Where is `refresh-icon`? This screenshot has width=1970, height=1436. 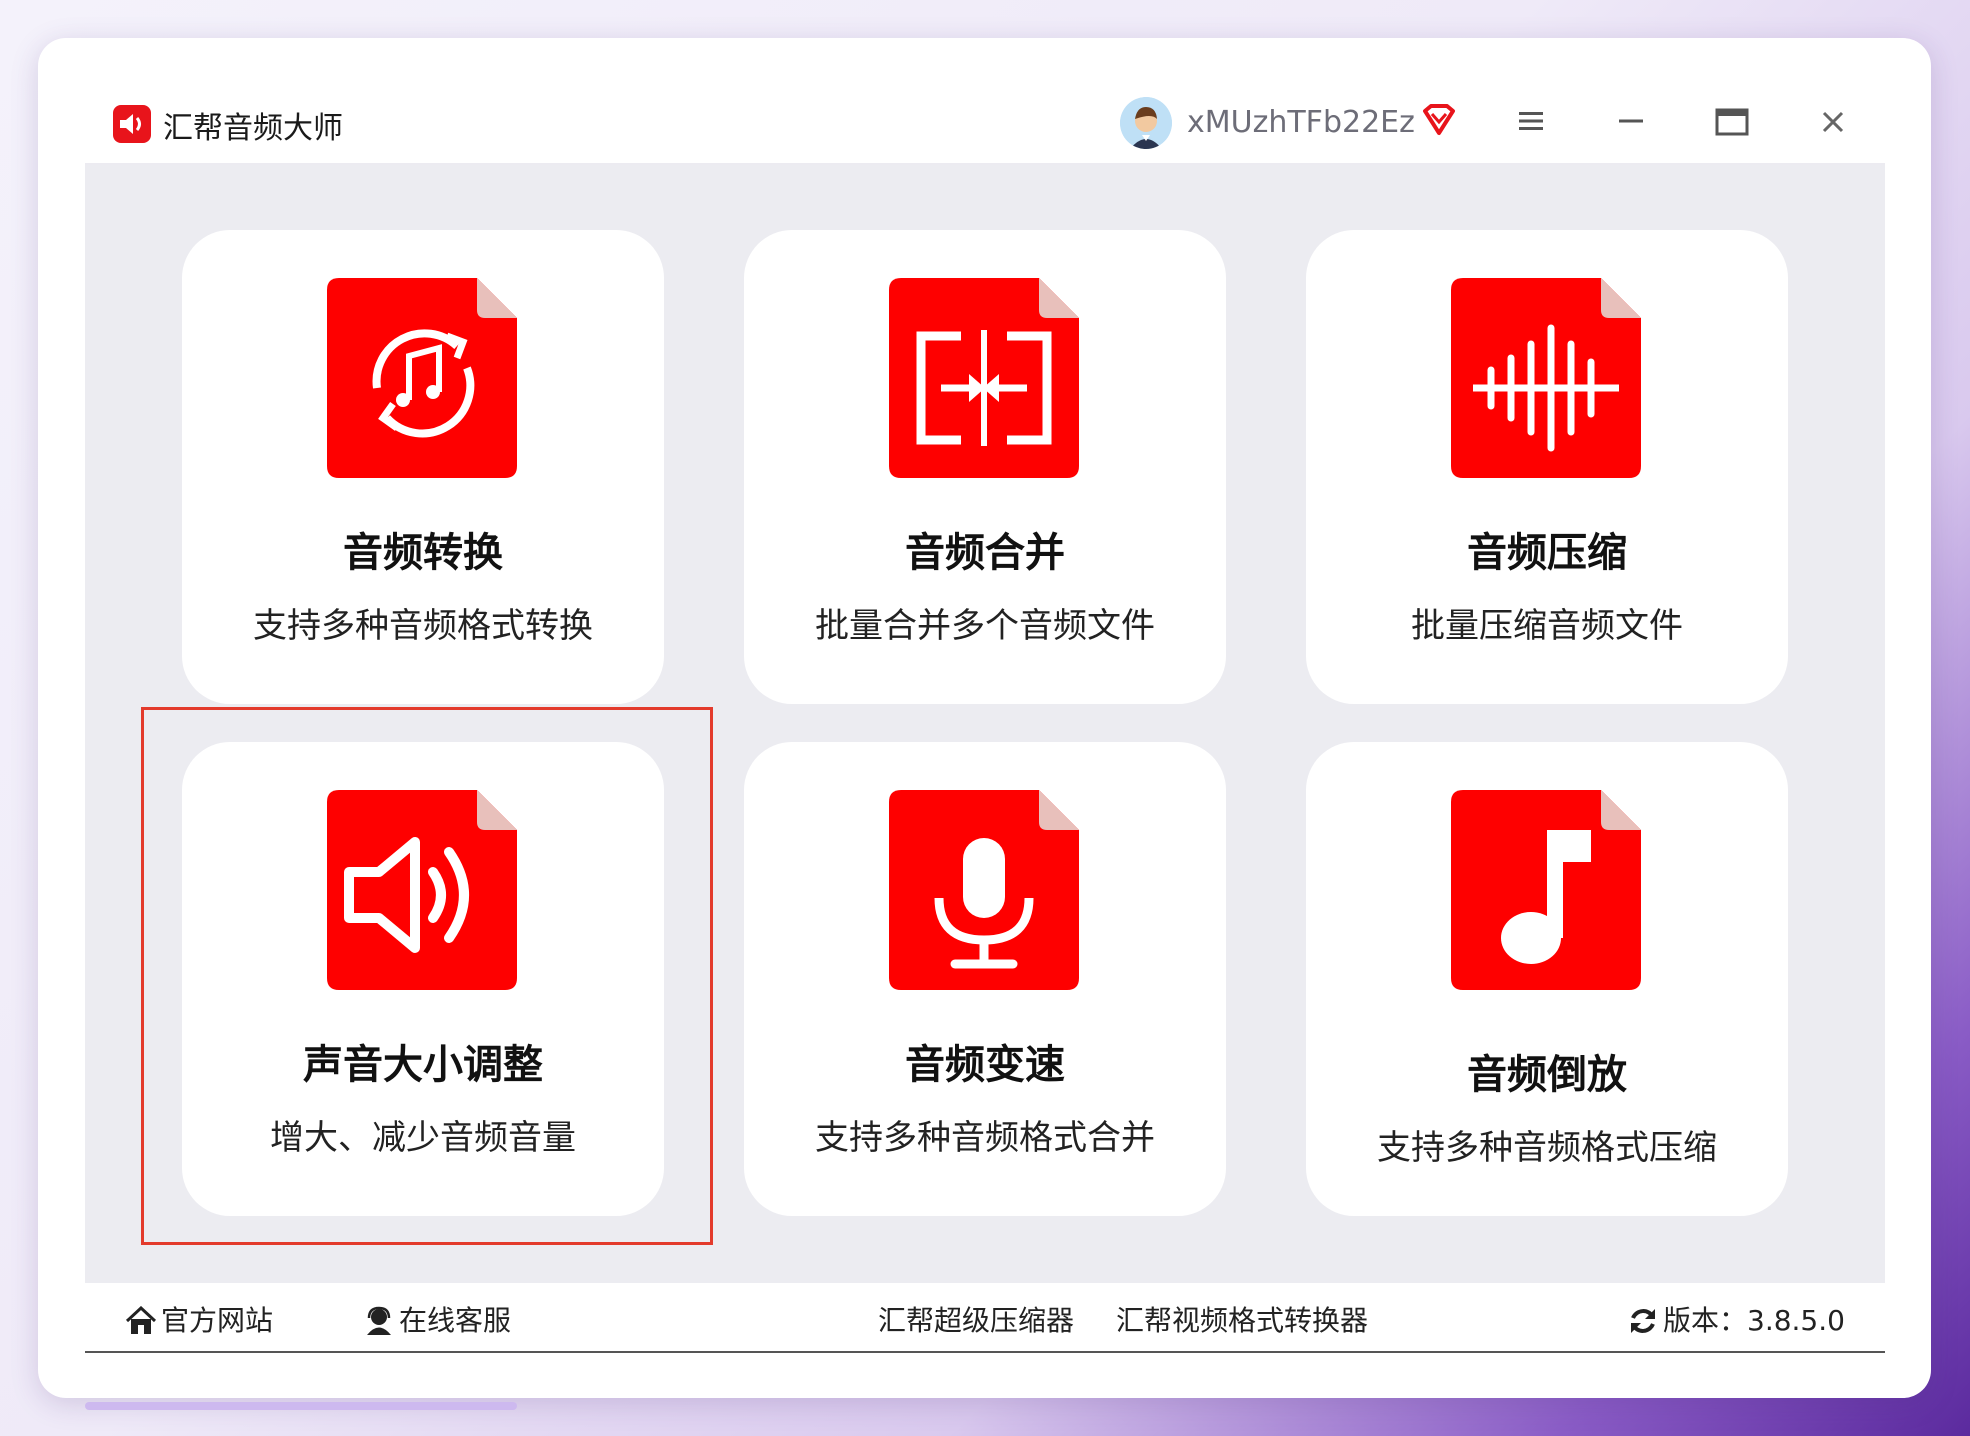
refresh-icon is located at coordinates (1643, 1321).